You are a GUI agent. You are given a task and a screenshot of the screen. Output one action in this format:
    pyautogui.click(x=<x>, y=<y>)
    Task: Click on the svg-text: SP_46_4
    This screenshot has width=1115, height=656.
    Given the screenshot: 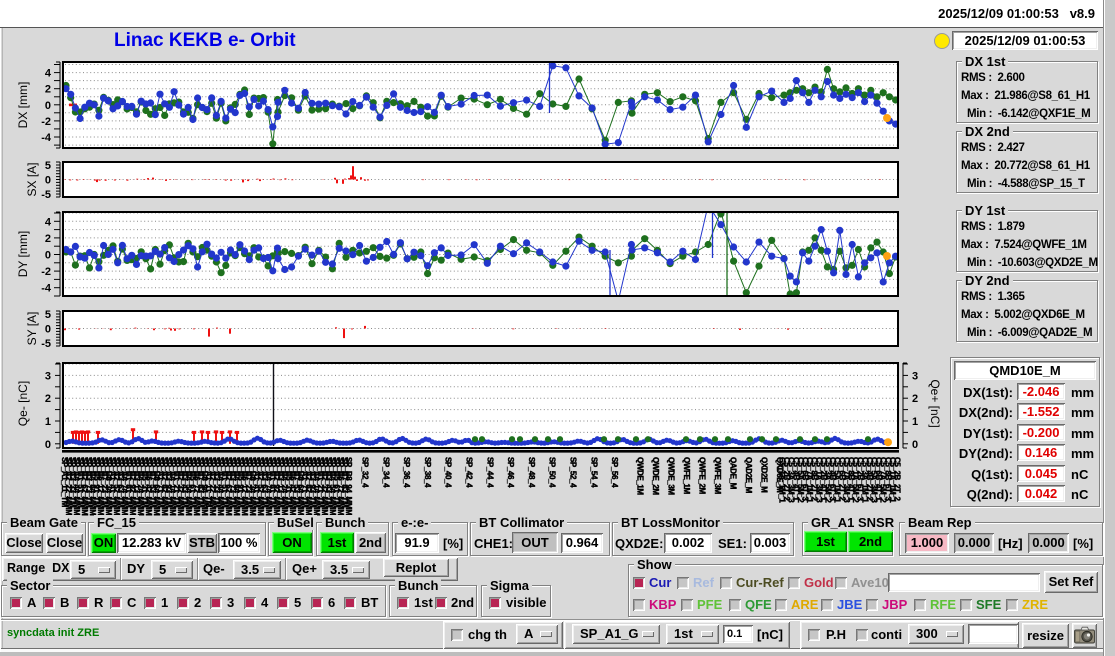 What is the action you would take?
    pyautogui.click(x=510, y=472)
    